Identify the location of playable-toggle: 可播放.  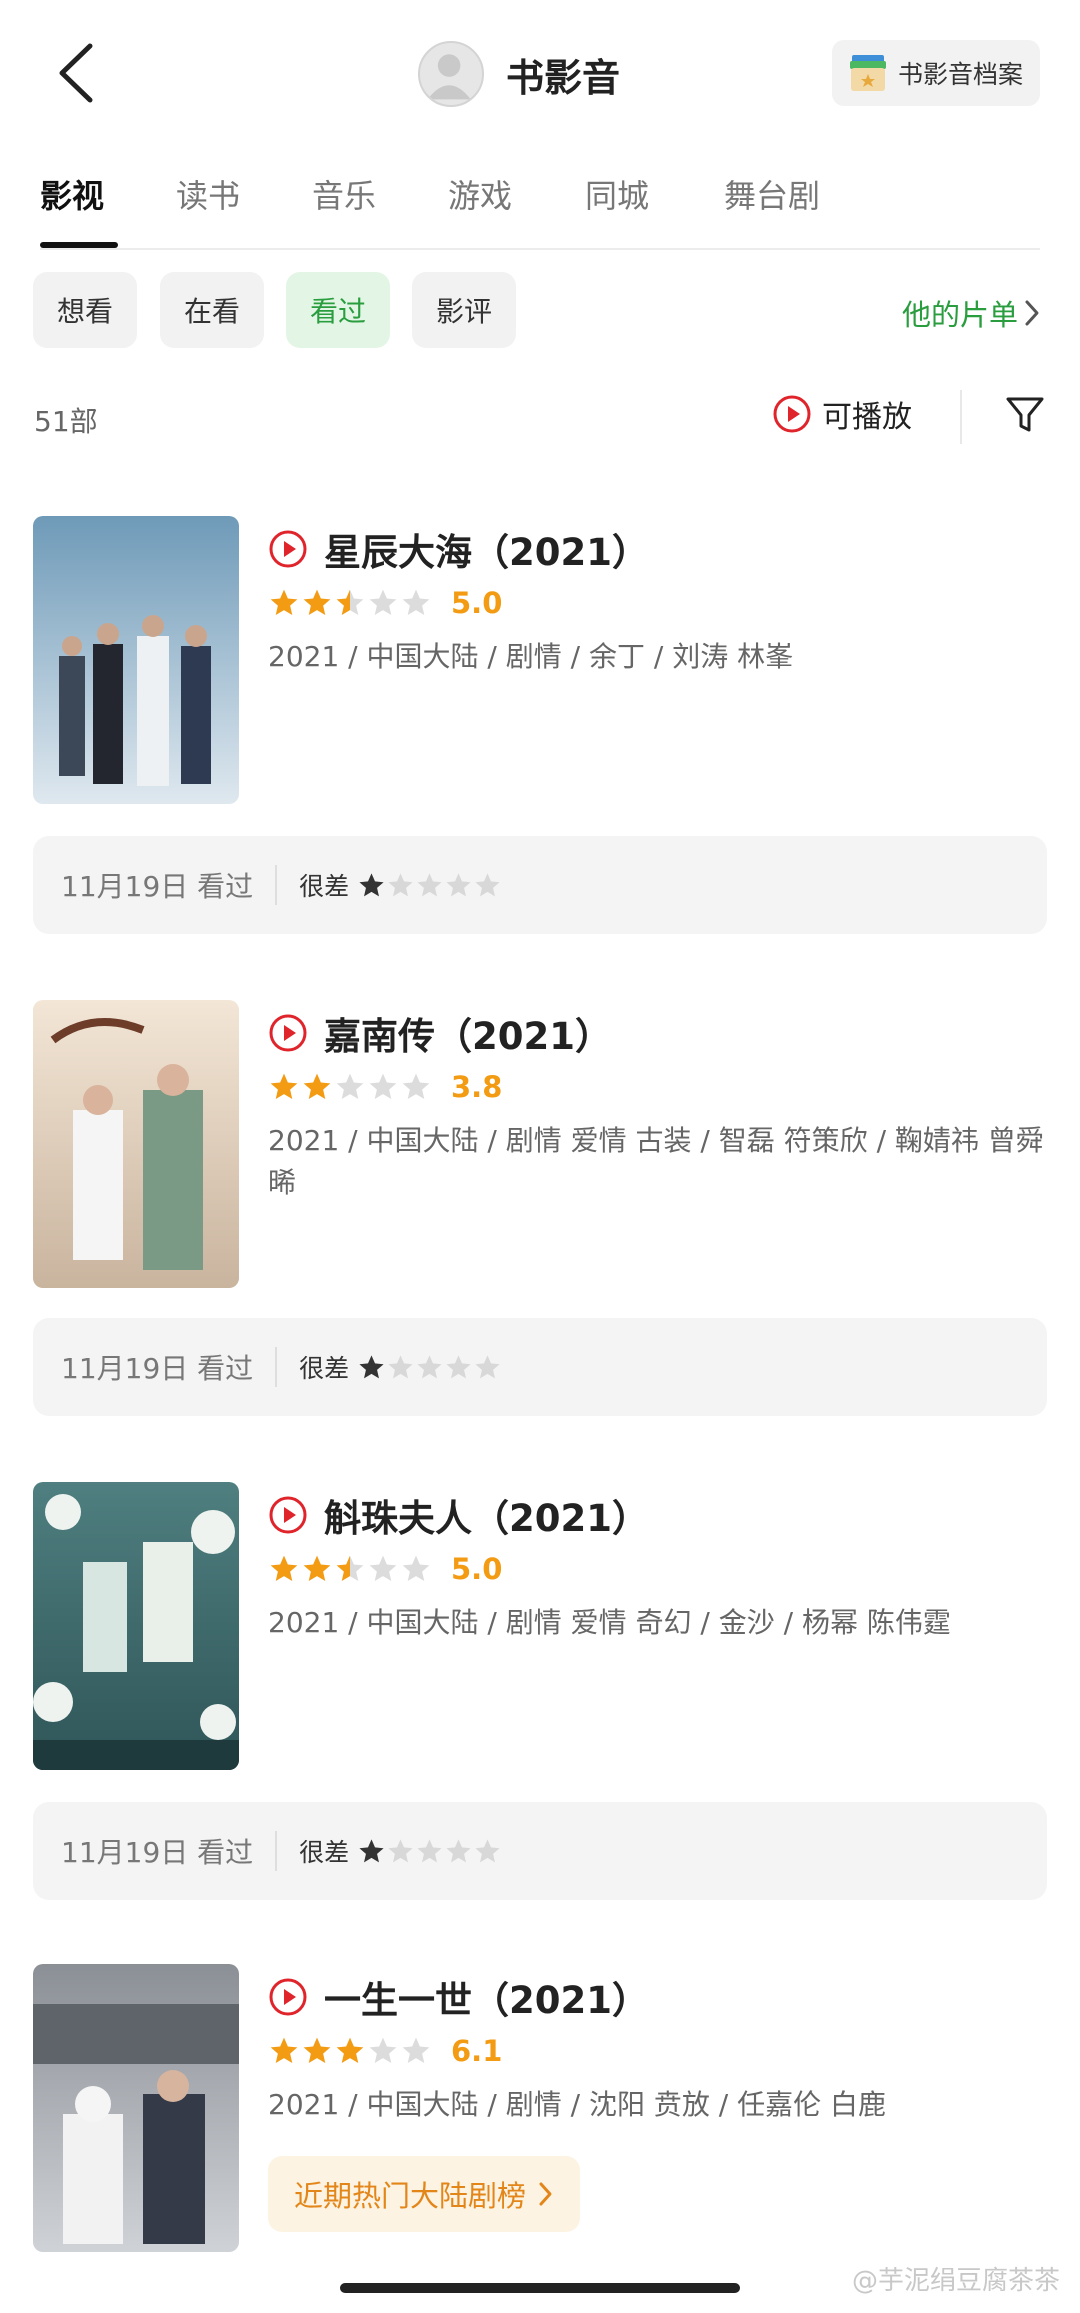
(842, 414).